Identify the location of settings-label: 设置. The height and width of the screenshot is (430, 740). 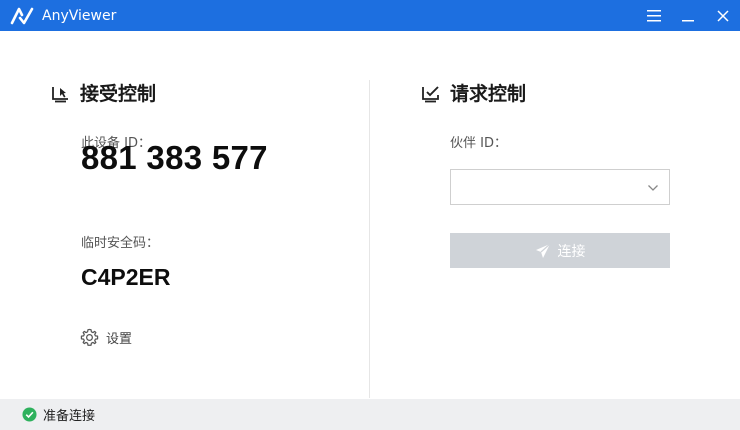
(119, 339).